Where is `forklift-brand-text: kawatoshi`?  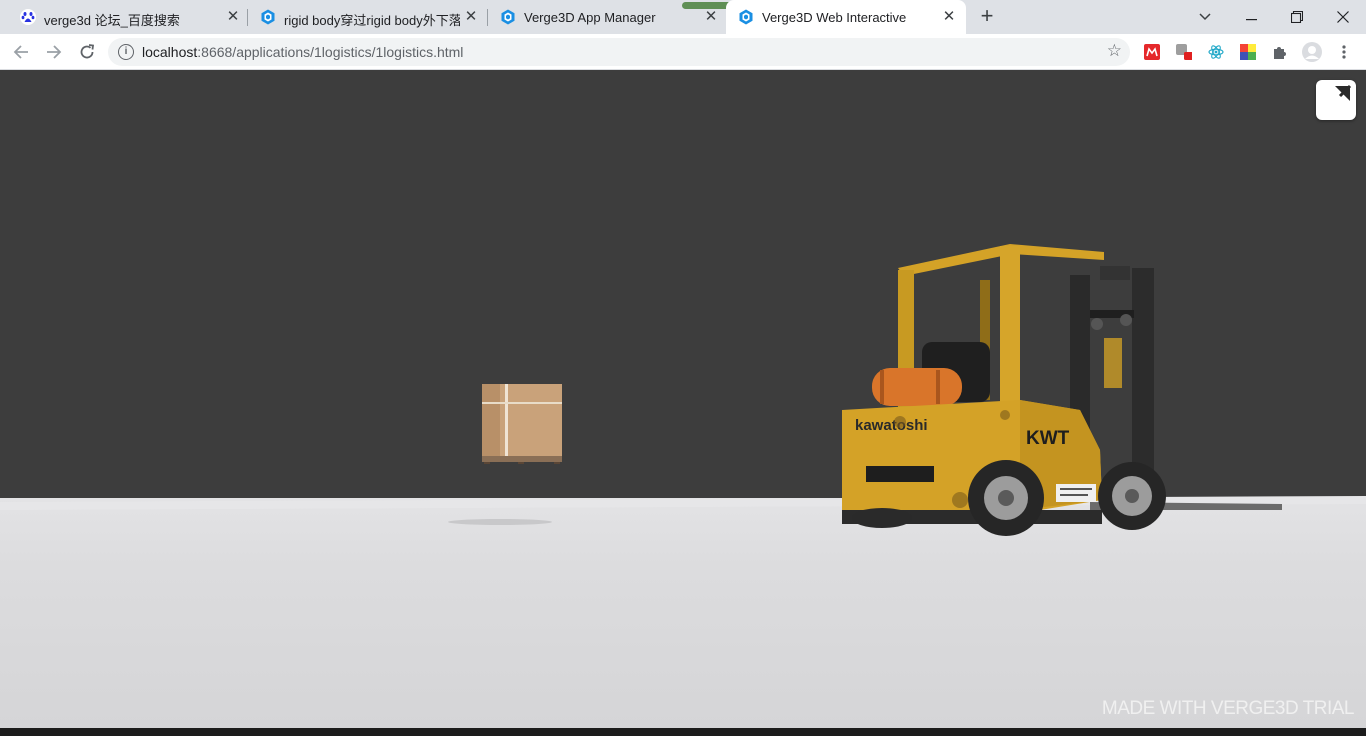
forklift-brand-text: kawatoshi is located at coordinates (891, 425).